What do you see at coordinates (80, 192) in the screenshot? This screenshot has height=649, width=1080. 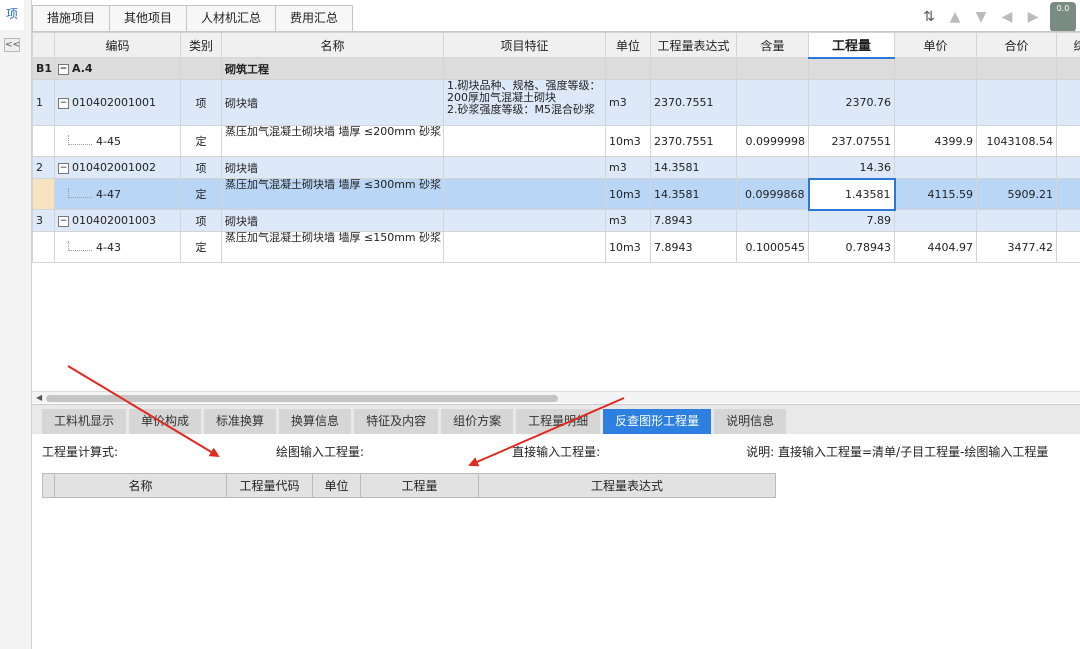 I see `tree-line` at bounding box center [80, 192].